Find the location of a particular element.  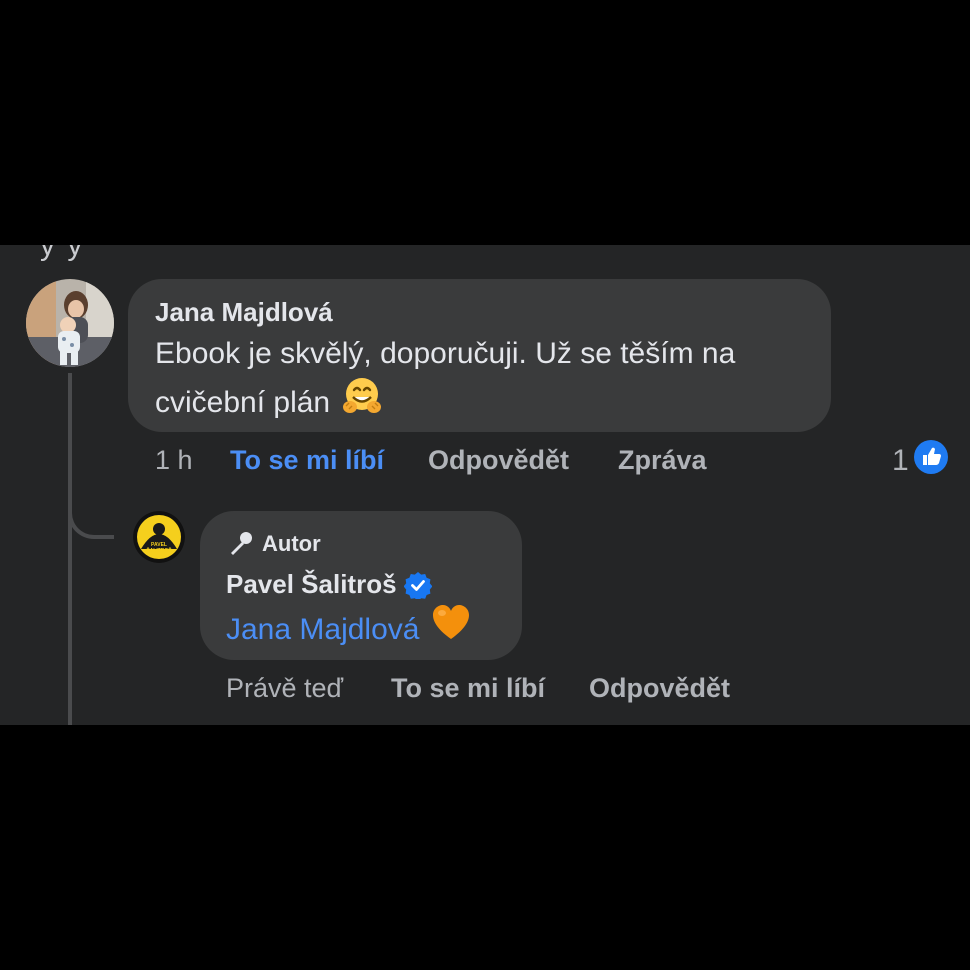

reply-author-row: Pavel Šalitroš is located at coordinates (329, 584).